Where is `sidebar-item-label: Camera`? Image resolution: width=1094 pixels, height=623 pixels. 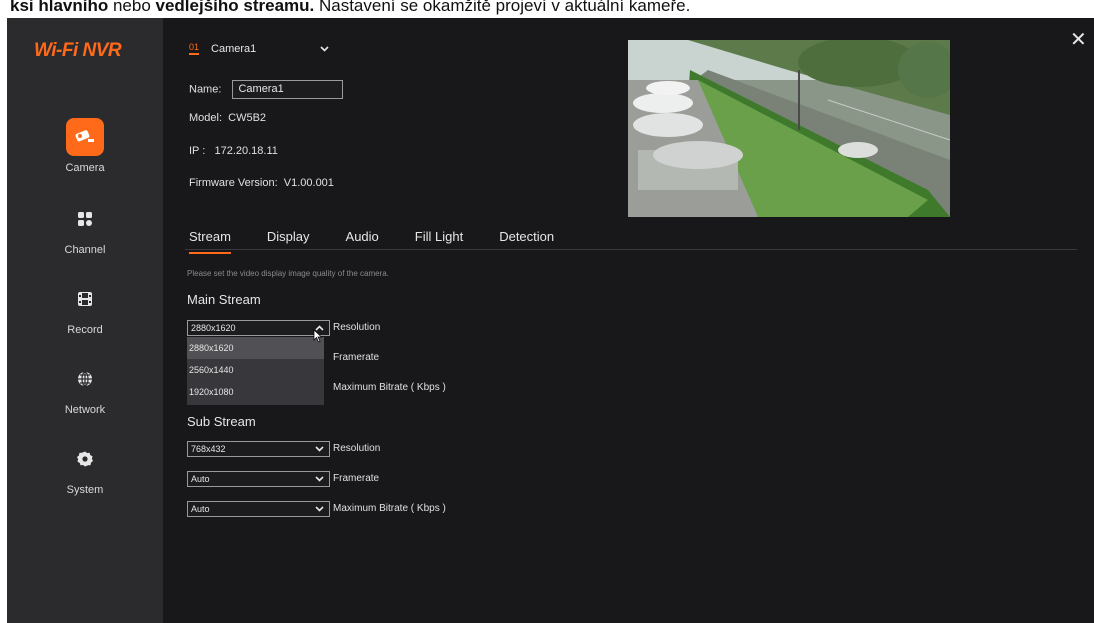
sidebar-item-label: Camera is located at coordinates (85, 168).